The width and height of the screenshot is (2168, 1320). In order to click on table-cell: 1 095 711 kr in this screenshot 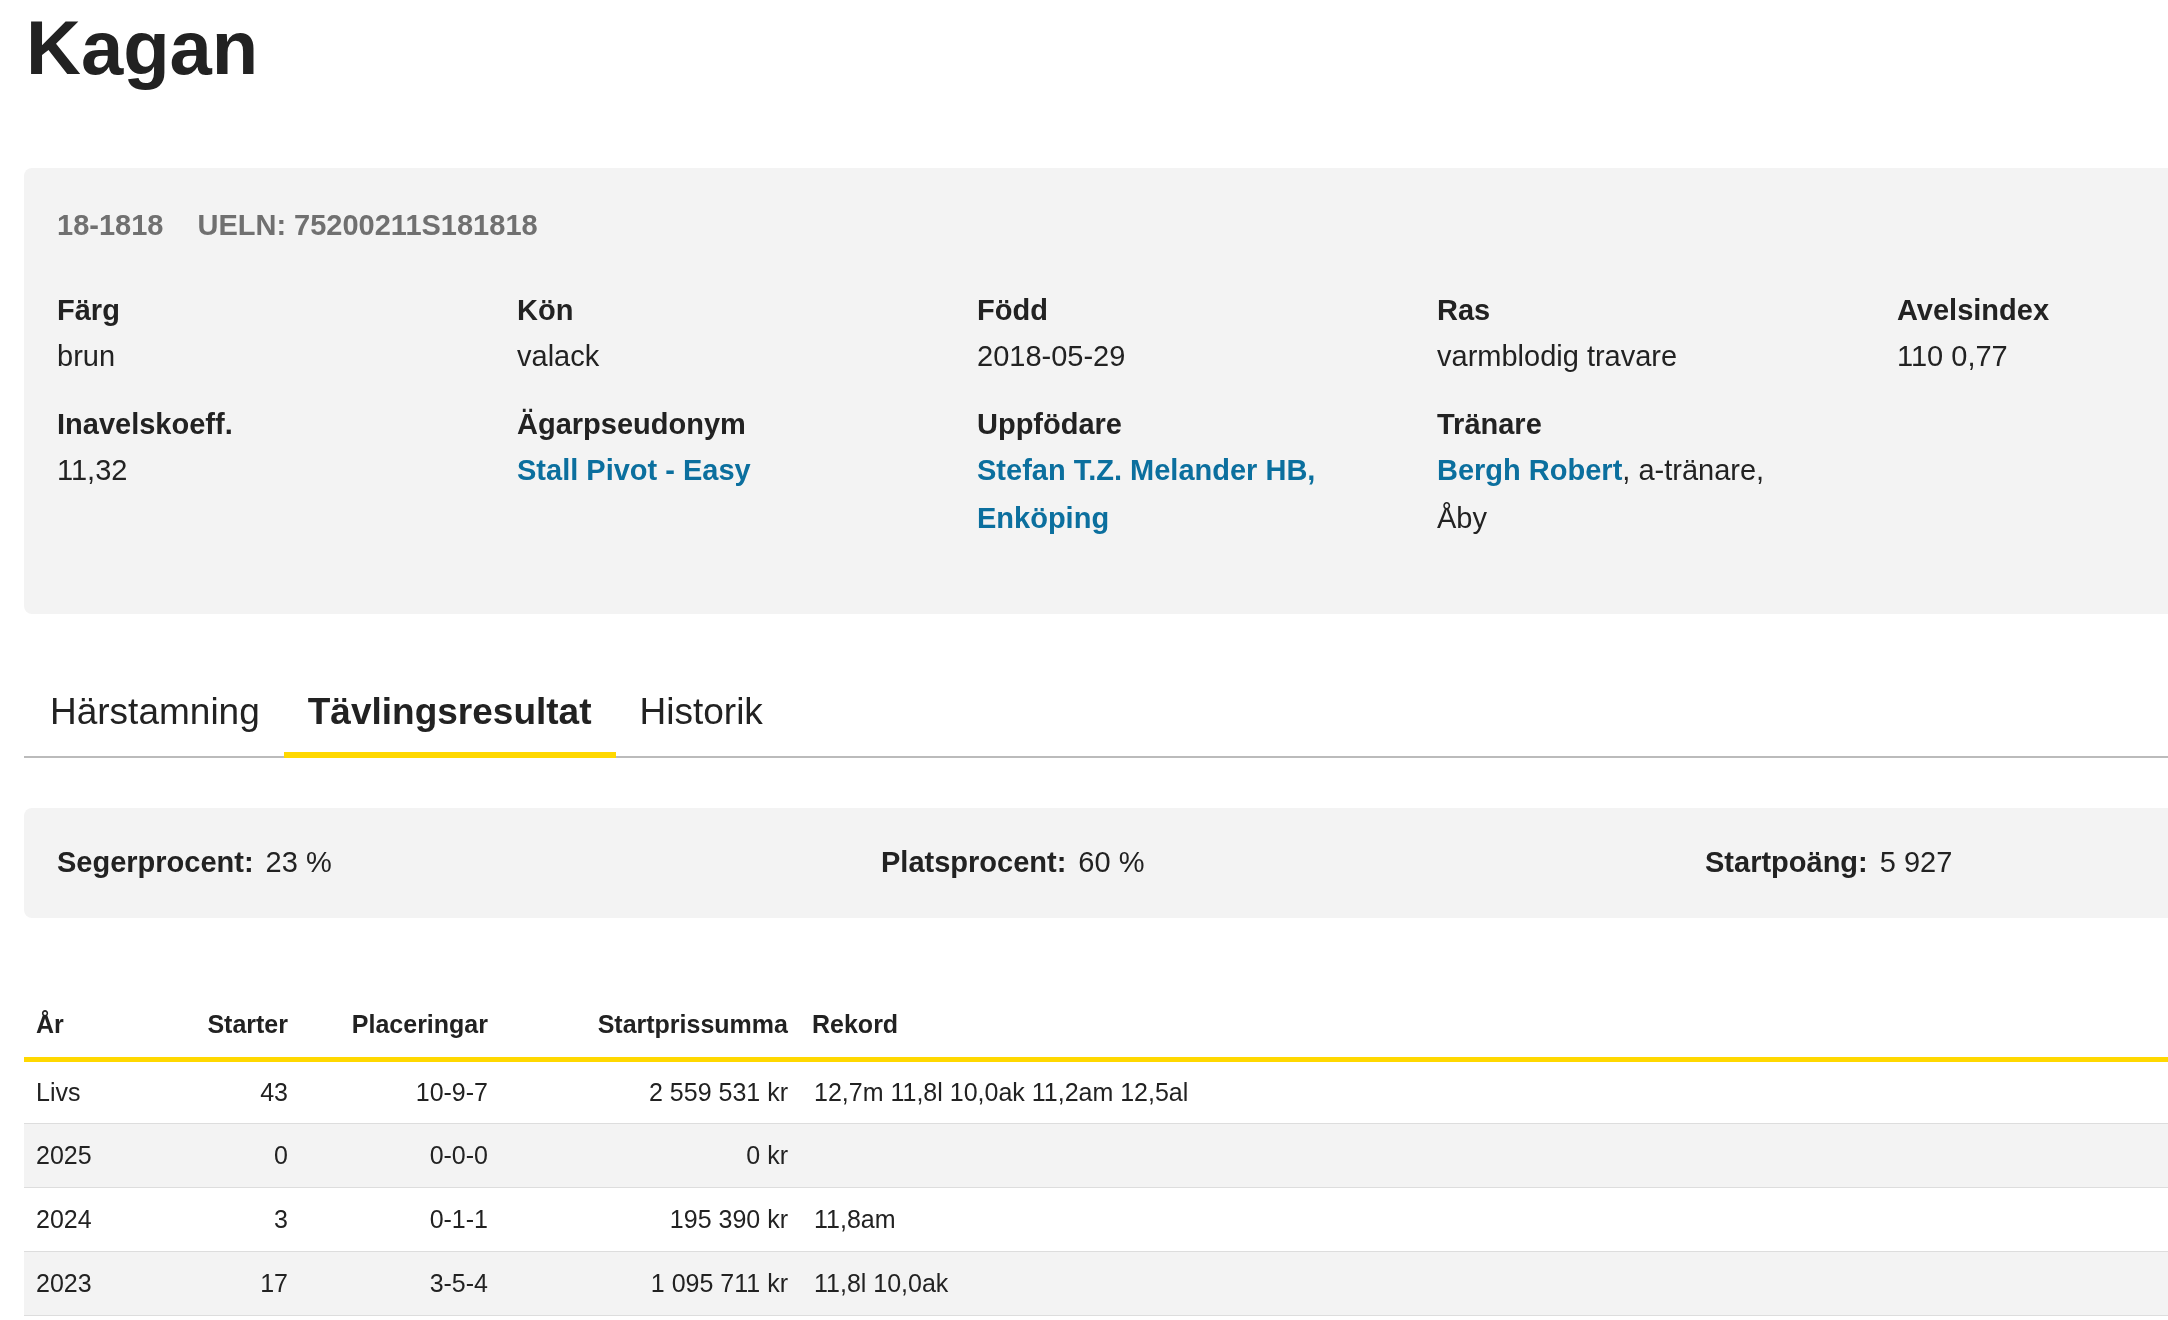, I will do `click(638, 1283)`.